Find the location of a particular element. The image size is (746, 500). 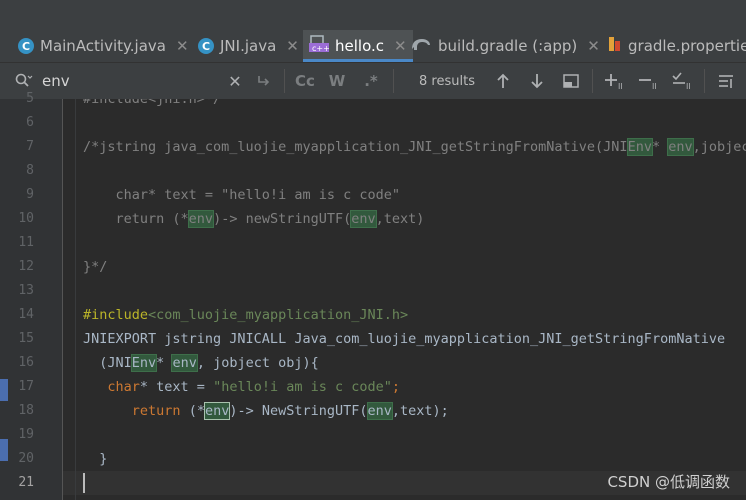

watermark: CSDN @低调函数 is located at coordinates (668, 482).